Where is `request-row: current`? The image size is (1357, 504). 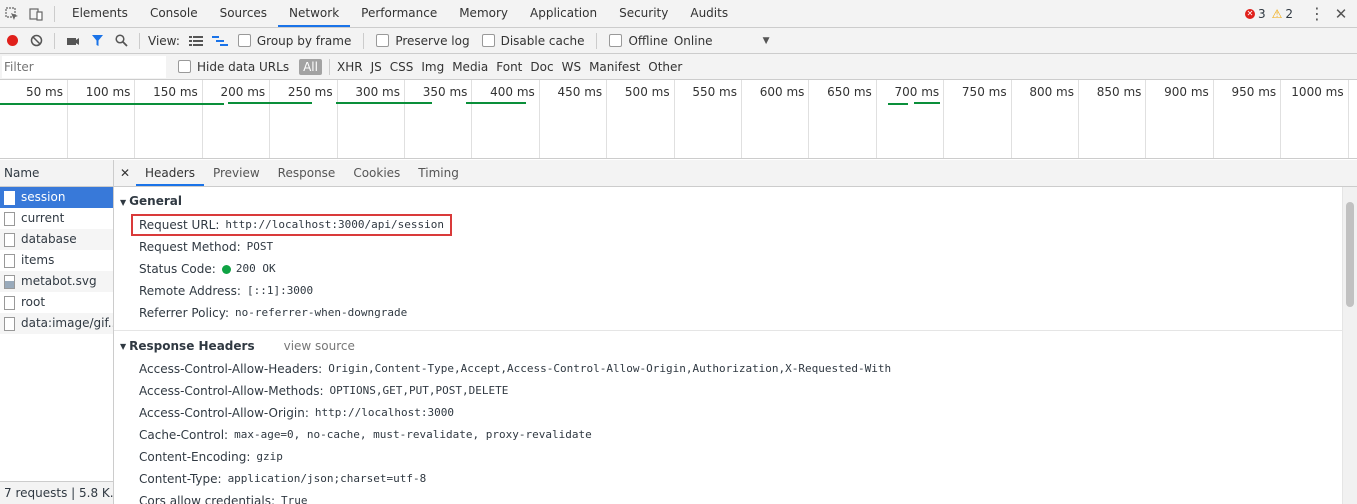 request-row: current is located at coordinates (56, 218).